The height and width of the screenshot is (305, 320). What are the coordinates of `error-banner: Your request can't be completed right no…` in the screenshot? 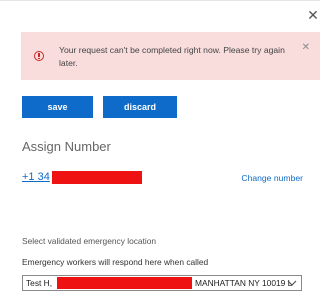 It's located at (170, 56).